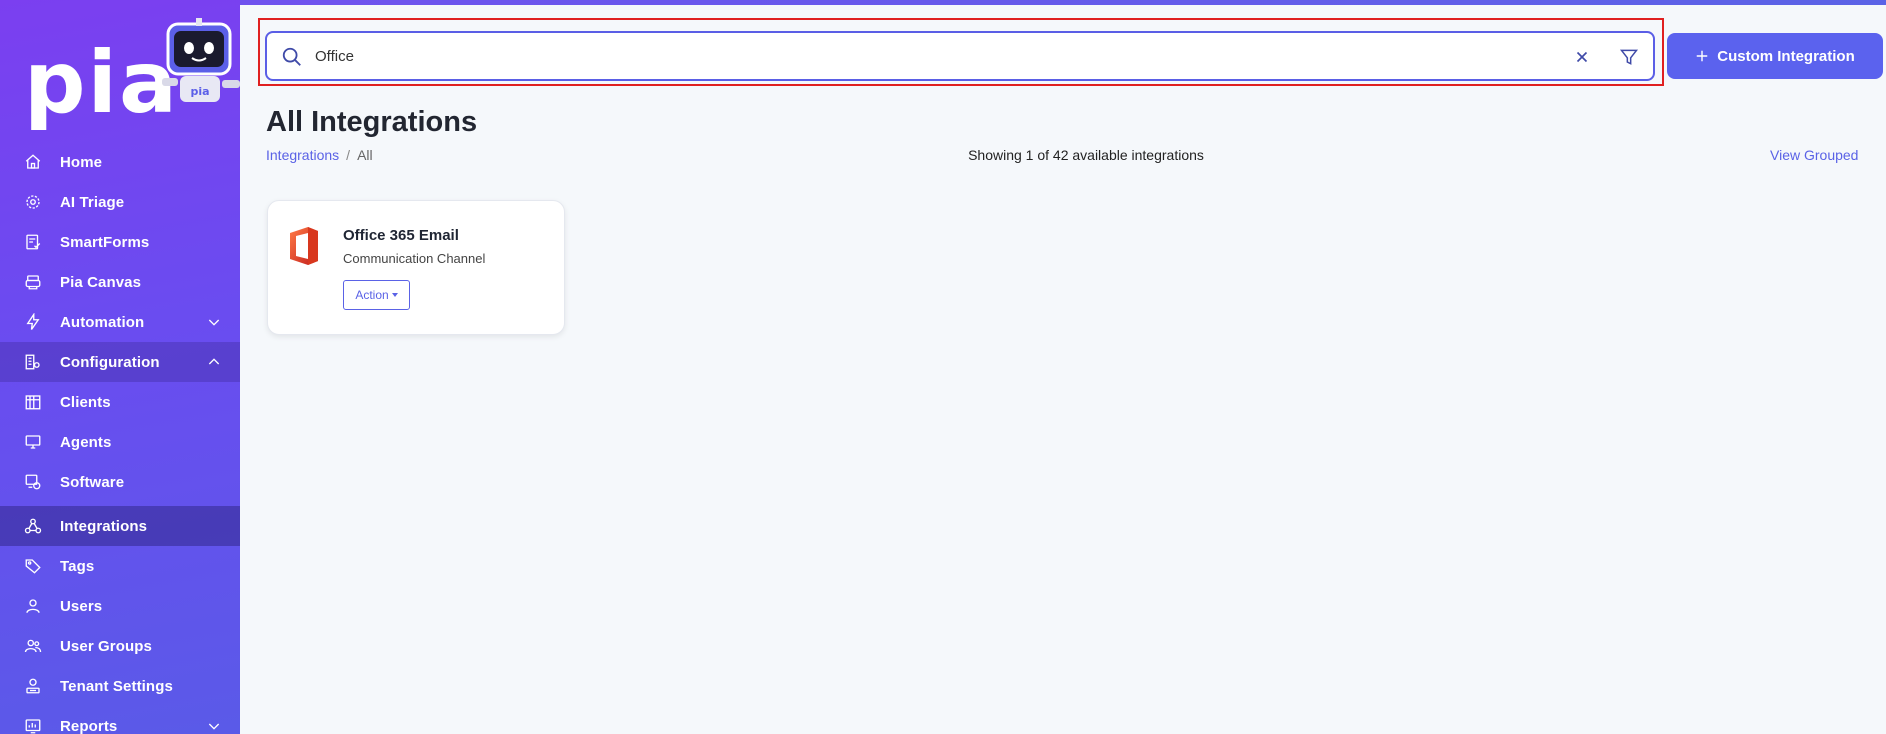 Image resolution: width=1886 pixels, height=734 pixels. What do you see at coordinates (33, 442) in the screenshot?
I see `monitor-icon` at bounding box center [33, 442].